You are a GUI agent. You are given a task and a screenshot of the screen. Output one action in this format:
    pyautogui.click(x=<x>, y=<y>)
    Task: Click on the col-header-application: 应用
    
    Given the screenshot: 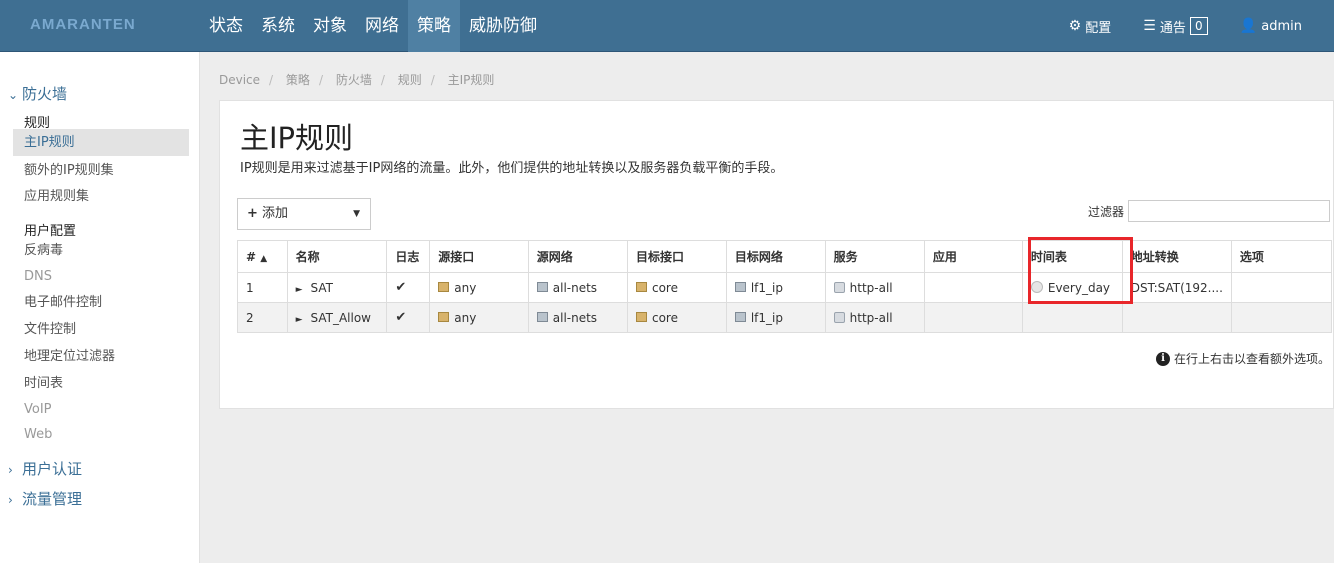 What is the action you would take?
    pyautogui.click(x=973, y=256)
    